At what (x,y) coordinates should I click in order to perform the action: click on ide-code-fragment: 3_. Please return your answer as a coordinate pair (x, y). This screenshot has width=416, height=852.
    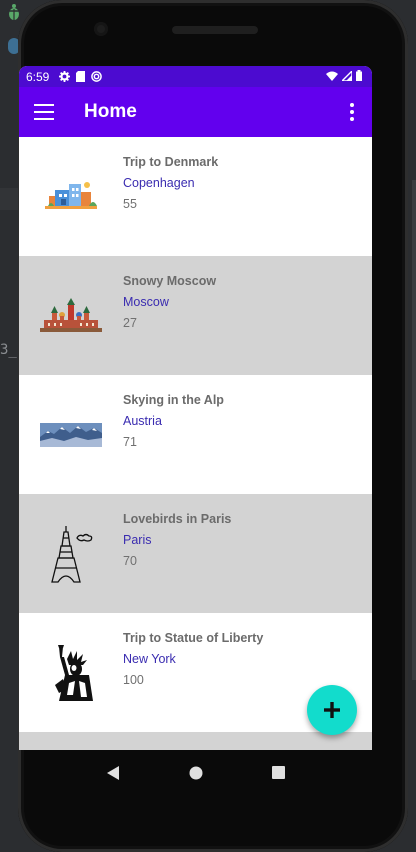
    Looking at the image, I should click on (8, 350).